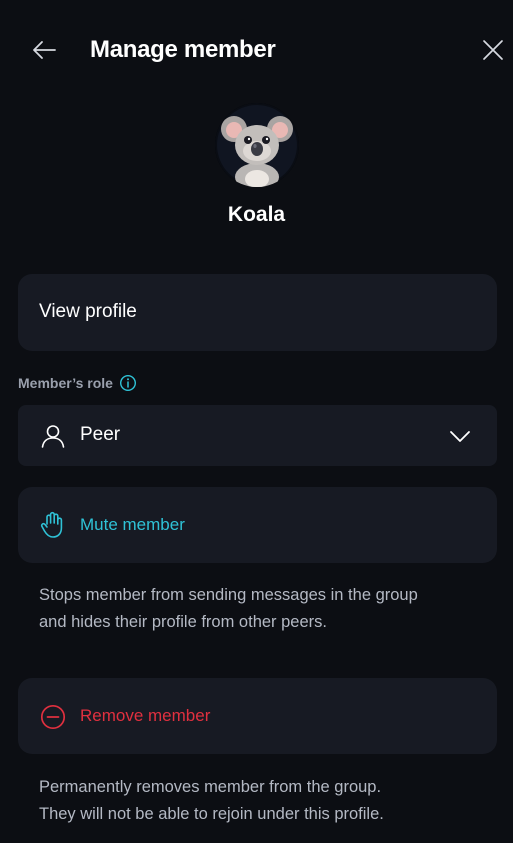 The width and height of the screenshot is (513, 843). I want to click on member-role-label: Member’s role, so click(77, 383).